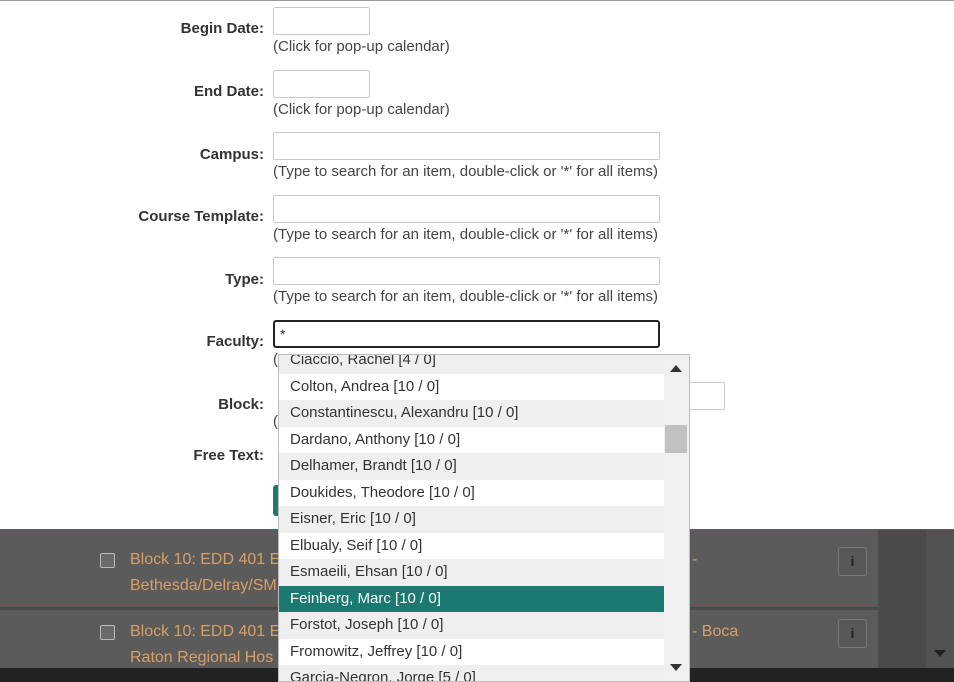 The image size is (954, 682). What do you see at coordinates (466, 209) in the screenshot?
I see `course-template-input` at bounding box center [466, 209].